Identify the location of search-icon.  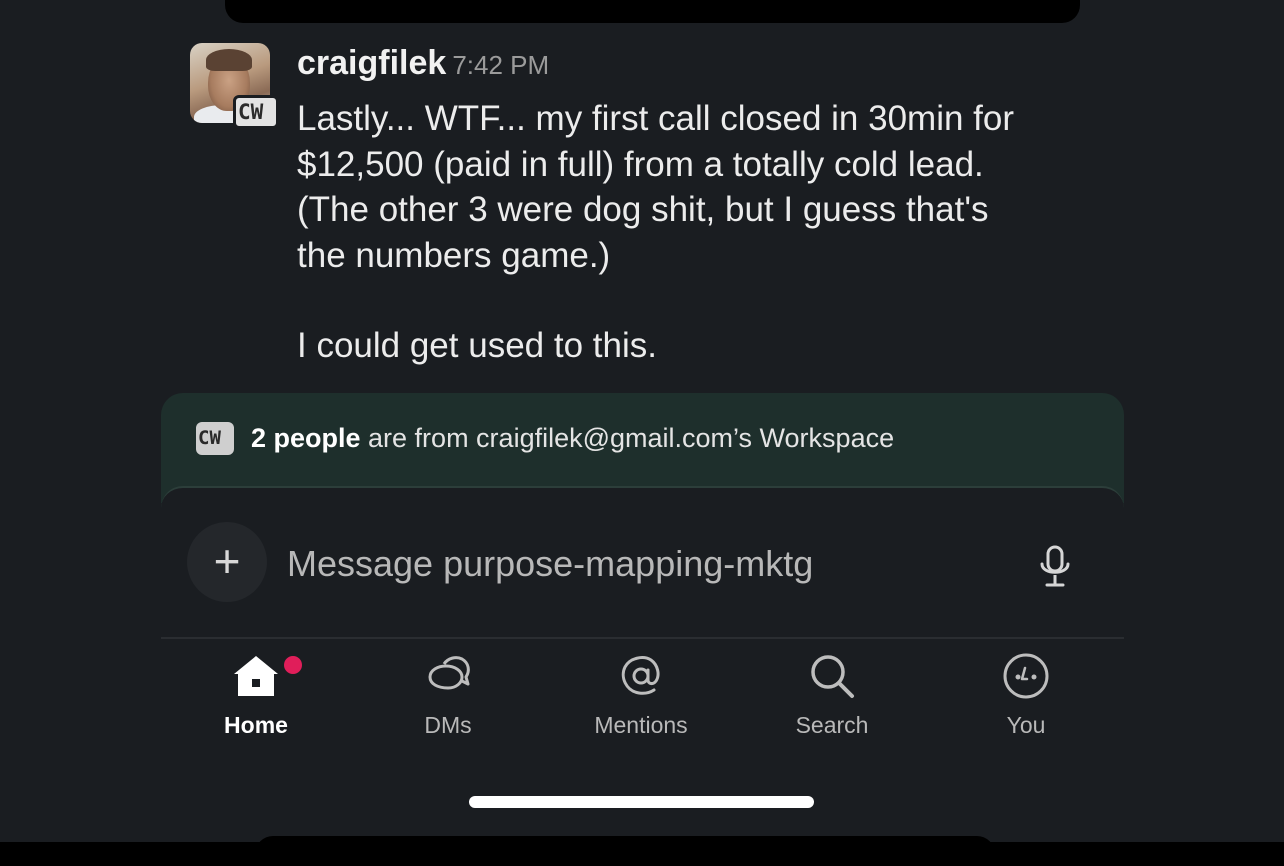
(832, 676).